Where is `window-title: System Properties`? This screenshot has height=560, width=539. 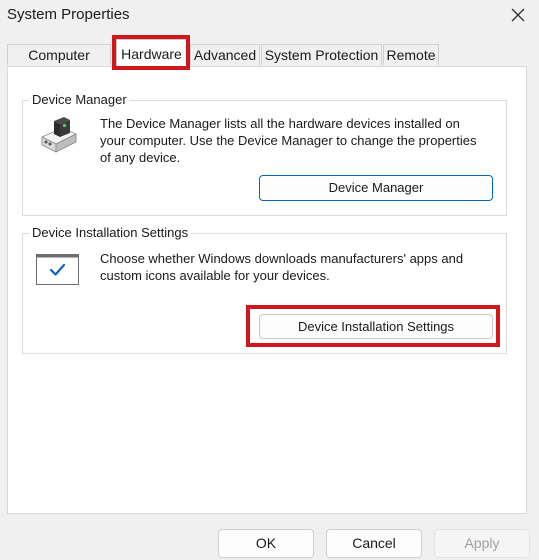
window-title: System Properties is located at coordinates (68, 14).